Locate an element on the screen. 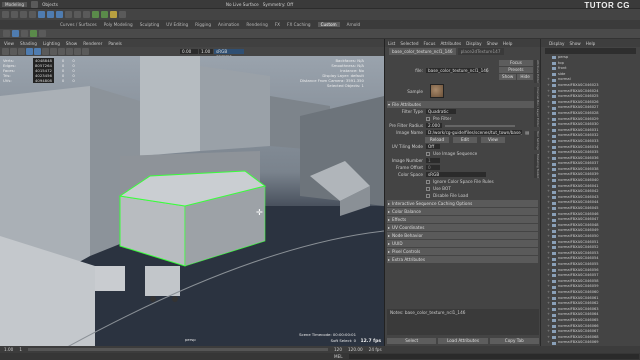 Image resolution: width=640 pixels, height=360 pixels. undo-icon is located at coordinates (23, 14).